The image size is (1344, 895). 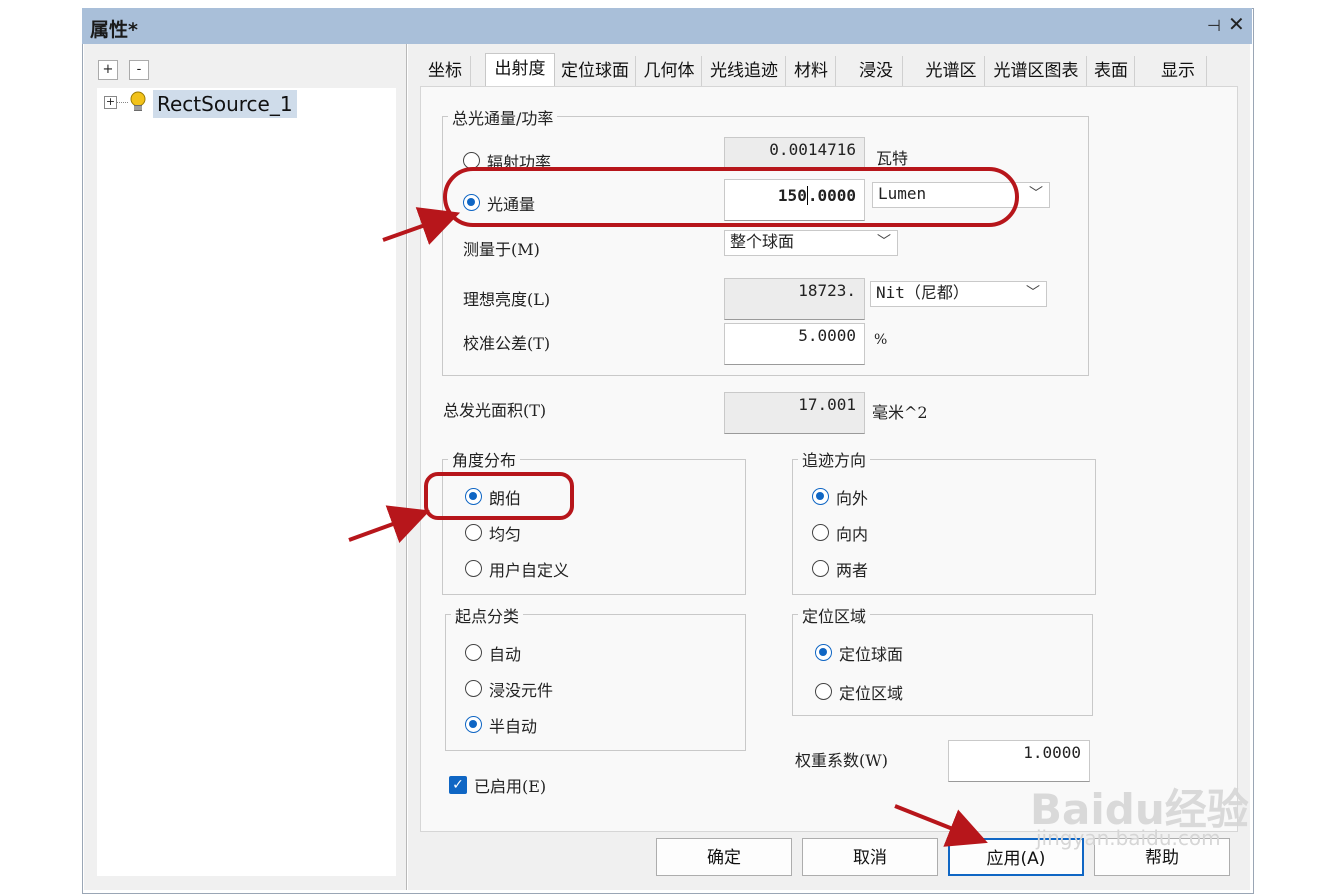 What do you see at coordinates (421, 226) in the screenshot?
I see `arrow-to-luminous-flux` at bounding box center [421, 226].